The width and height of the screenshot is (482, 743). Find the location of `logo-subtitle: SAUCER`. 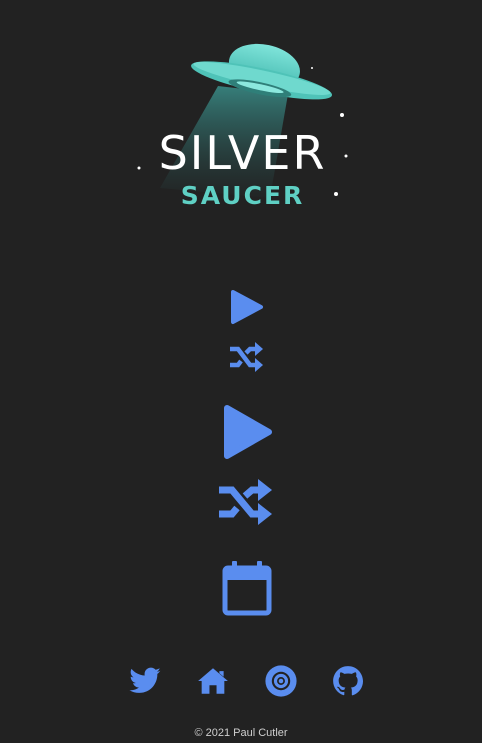

logo-subtitle: SAUCER is located at coordinates (242, 195).